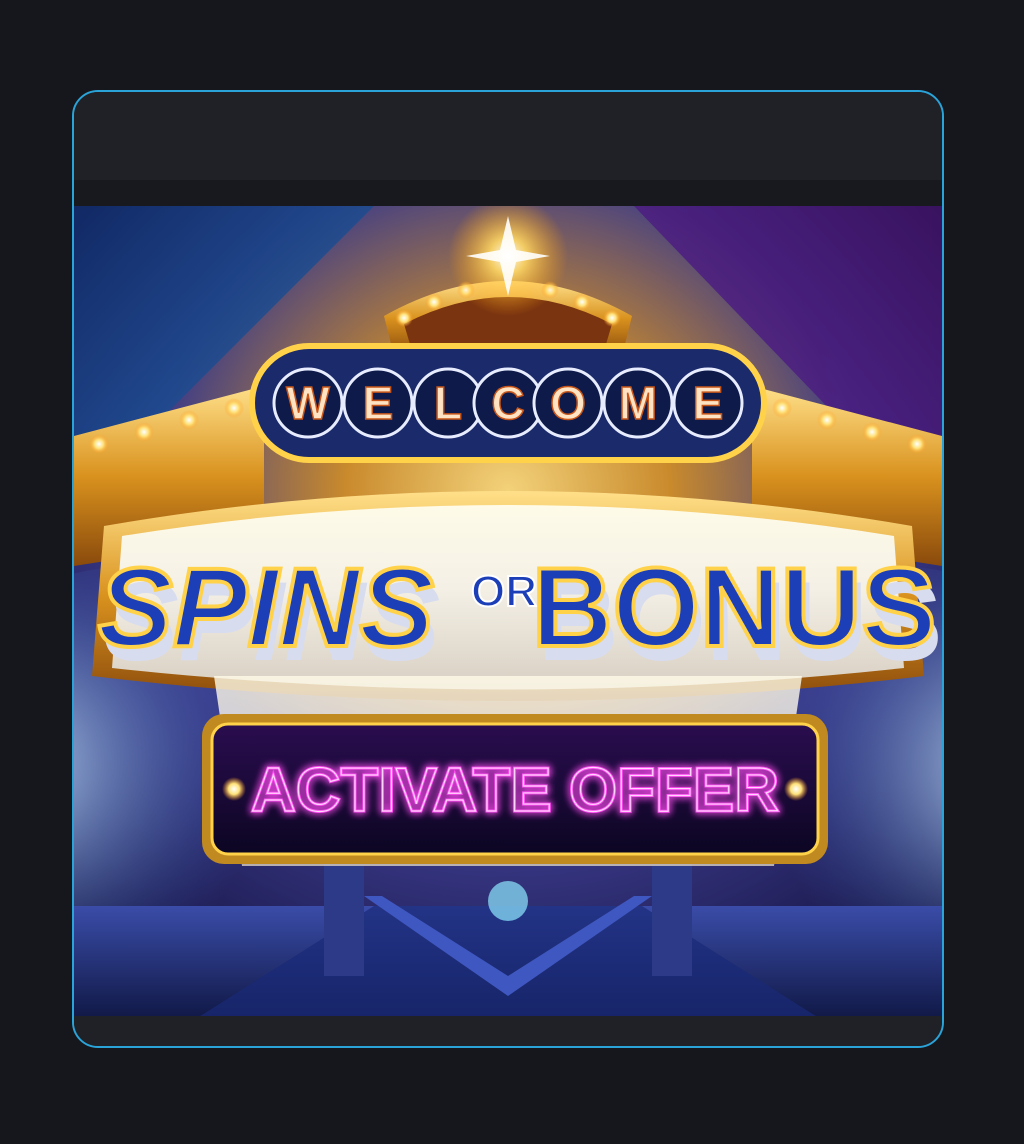  I want to click on modal-header-divider, so click(508, 193).